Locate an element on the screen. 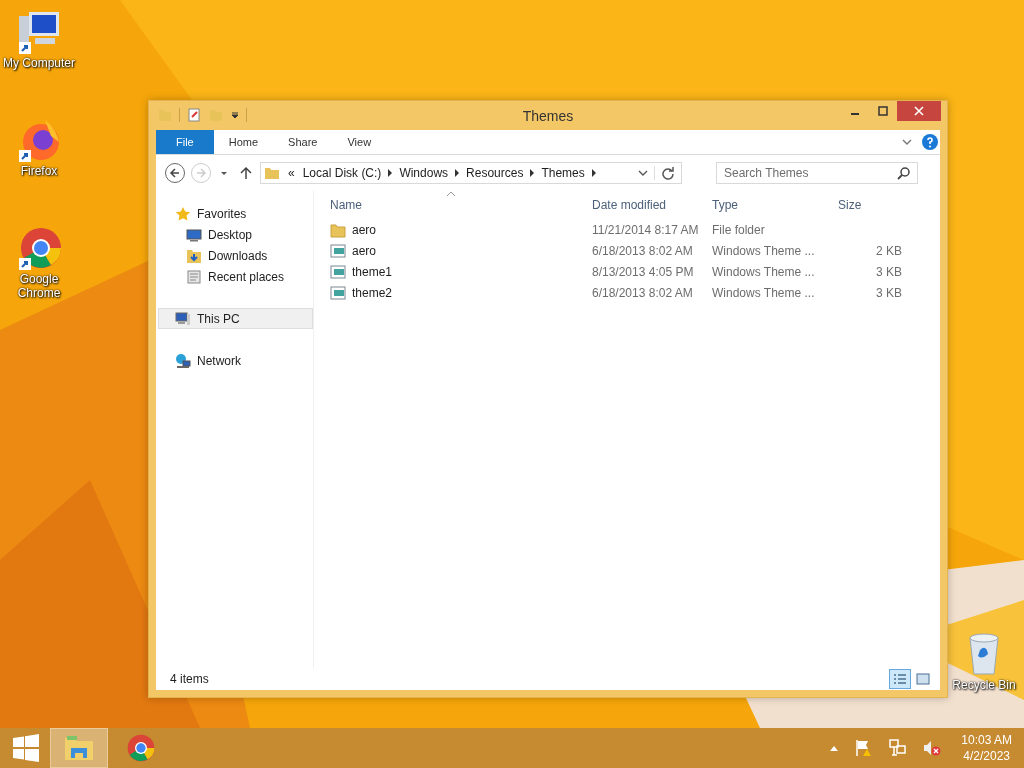 This screenshot has height=768, width=1024. close-icon is located at coordinates (919, 111).